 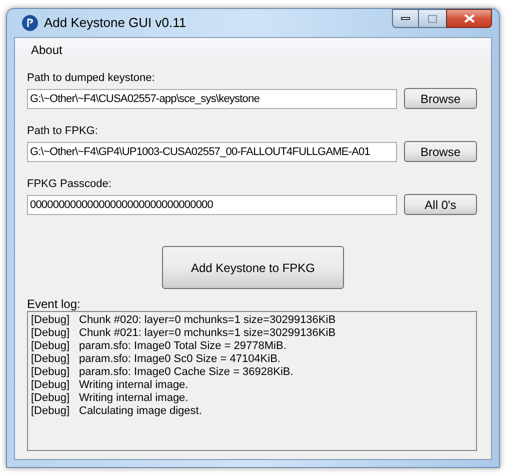 What do you see at coordinates (91, 78) in the screenshot?
I see `field-label: Path to dumped keystone:` at bounding box center [91, 78].